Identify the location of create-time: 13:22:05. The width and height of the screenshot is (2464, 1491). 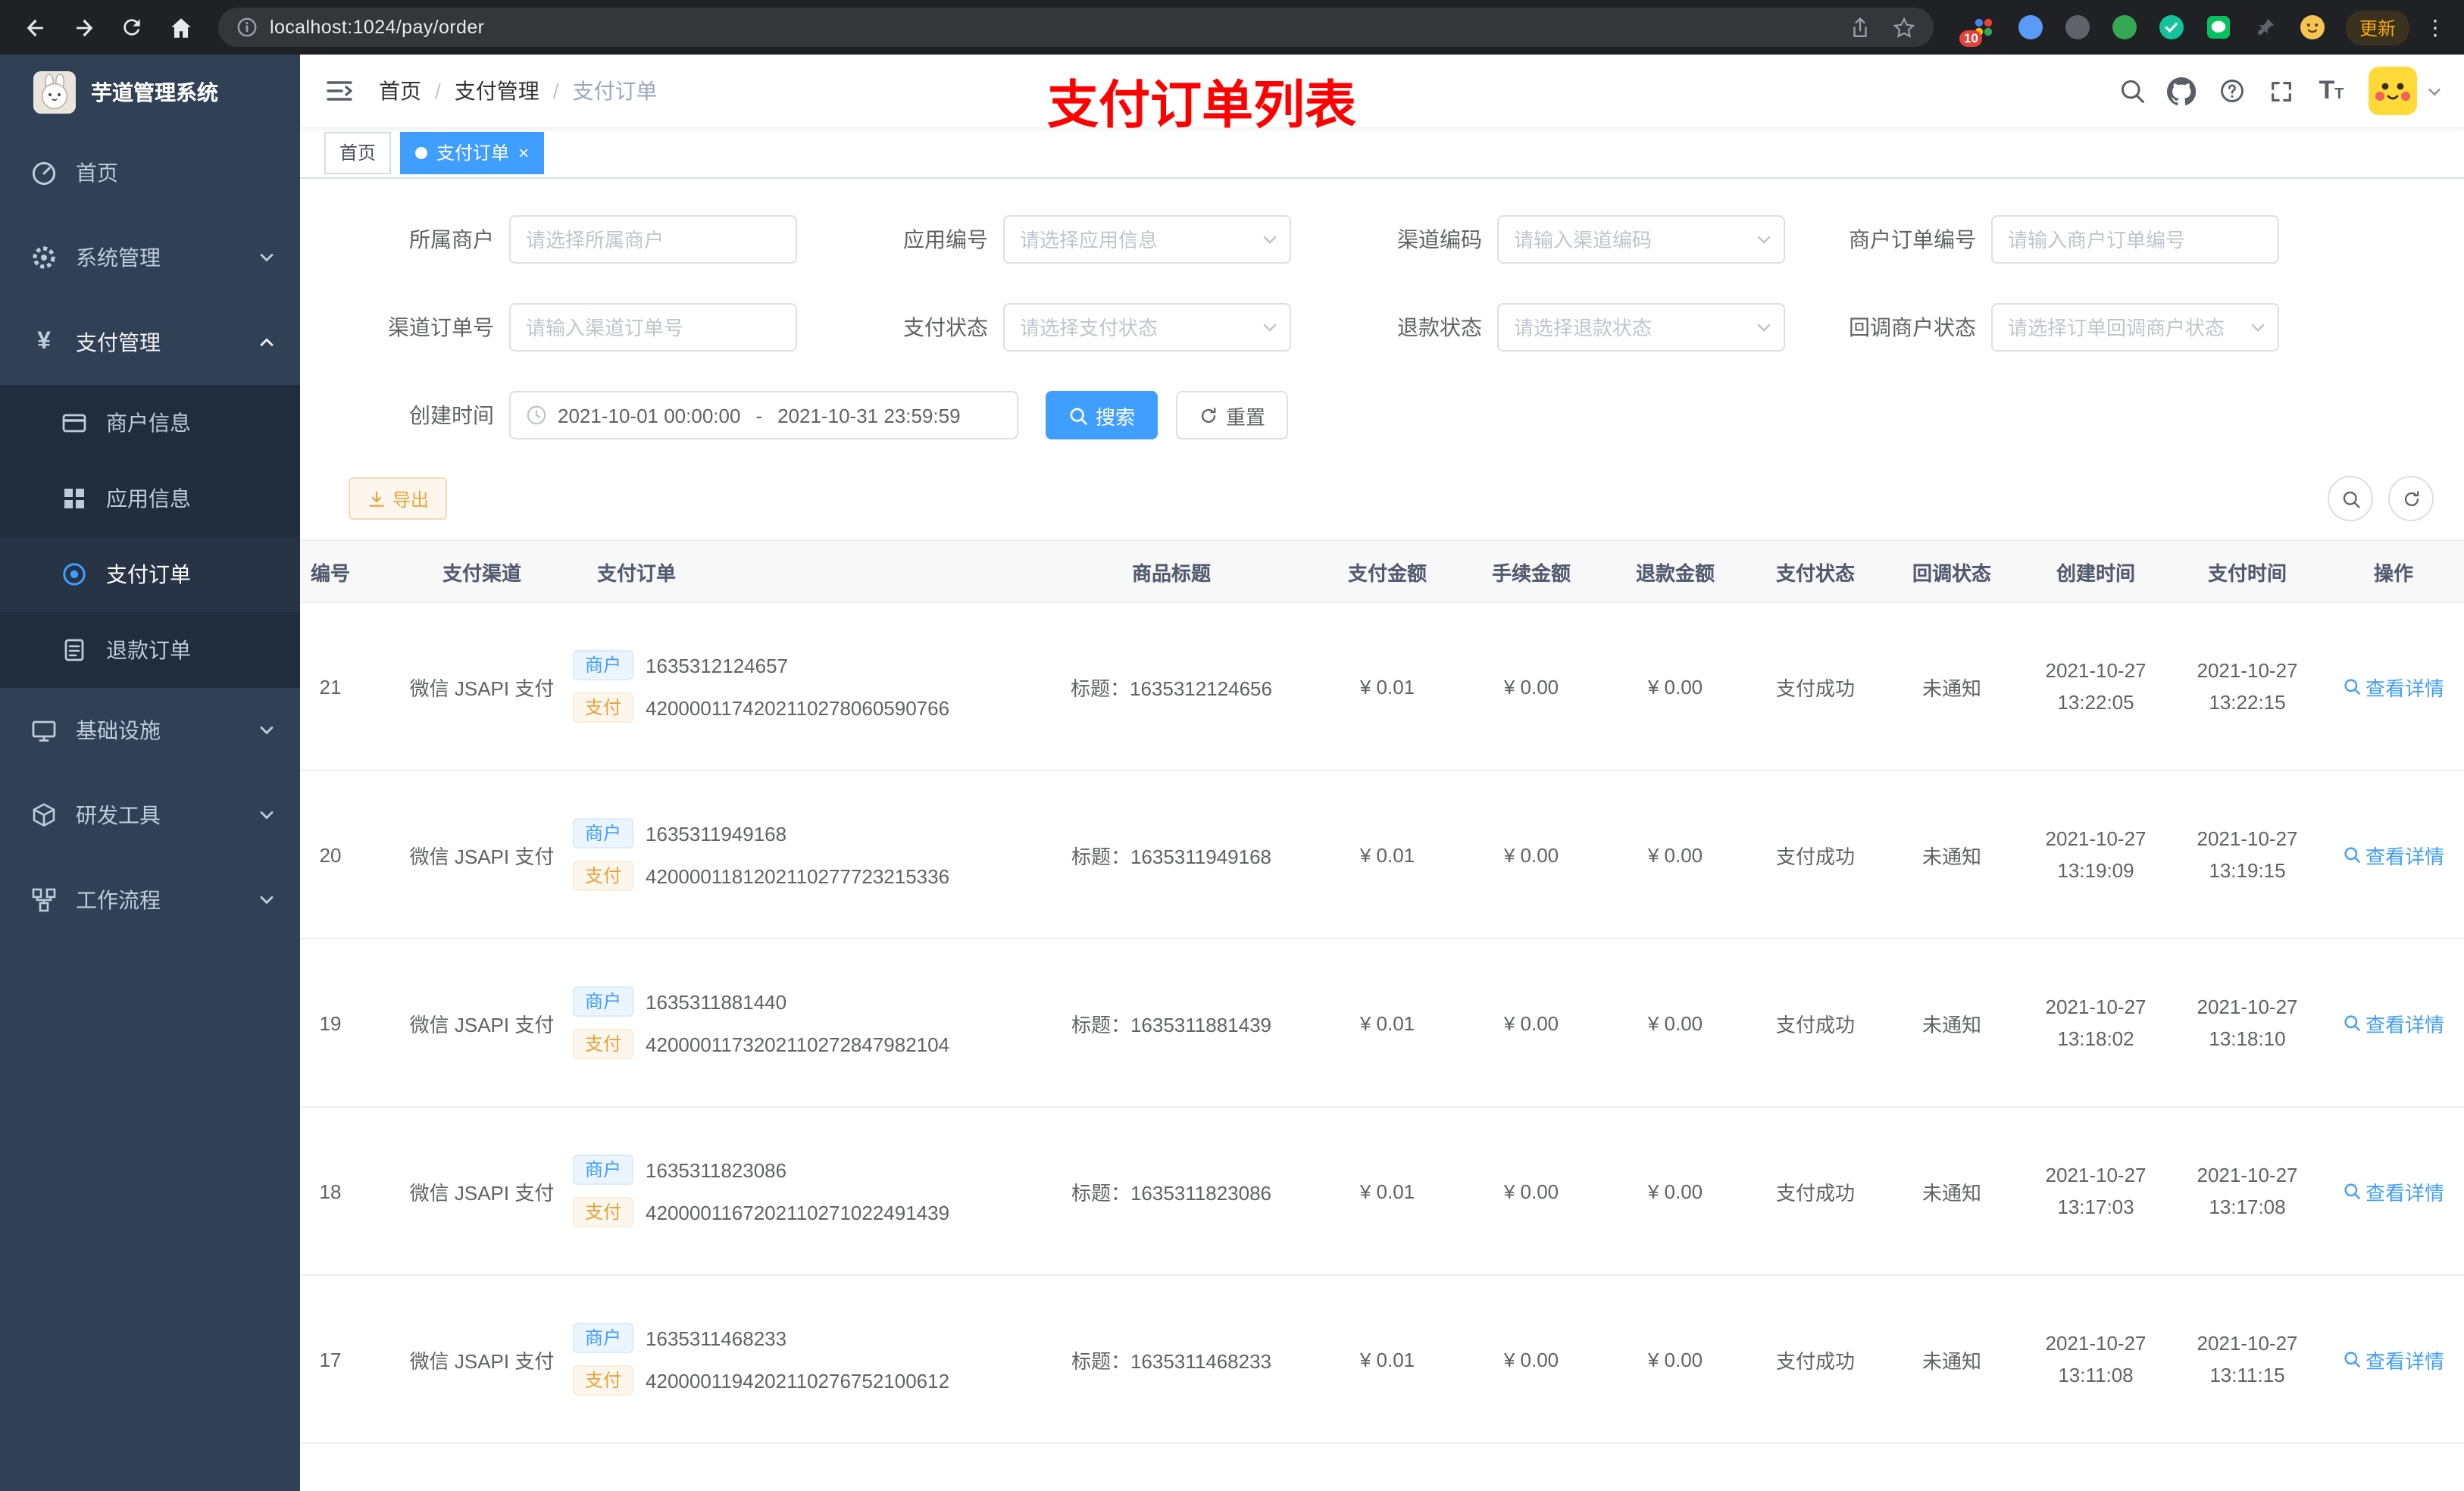
(2095, 702).